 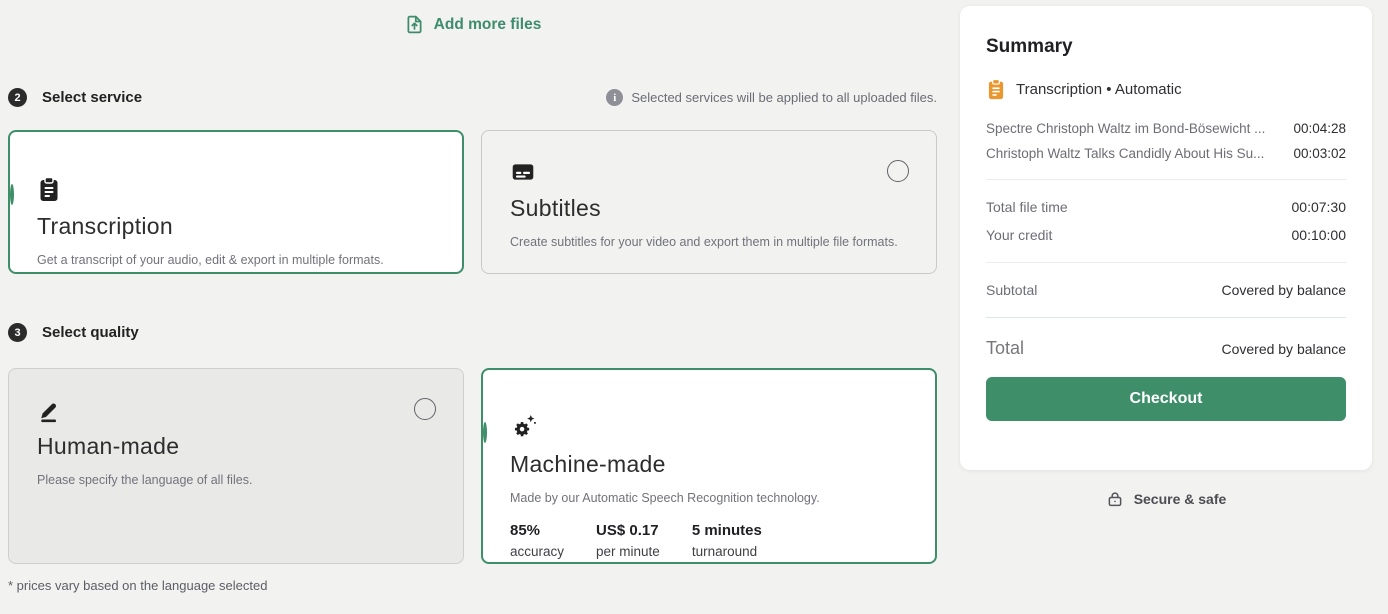 I want to click on stat-accuracy-value: 85%, so click(x=525, y=530).